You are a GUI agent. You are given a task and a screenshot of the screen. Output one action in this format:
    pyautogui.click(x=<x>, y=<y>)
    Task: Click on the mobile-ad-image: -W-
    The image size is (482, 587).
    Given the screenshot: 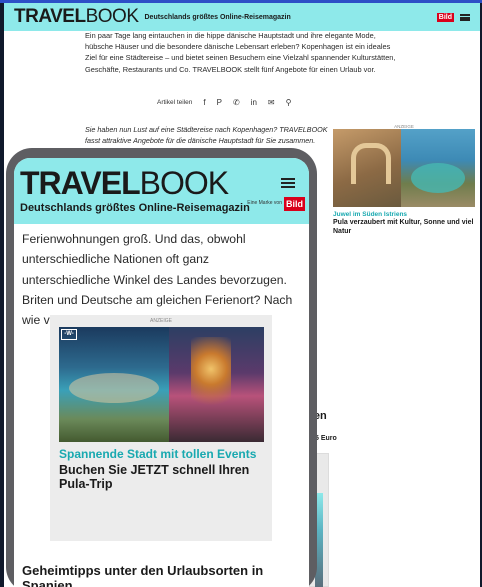 What is the action you would take?
    pyautogui.click(x=161, y=384)
    